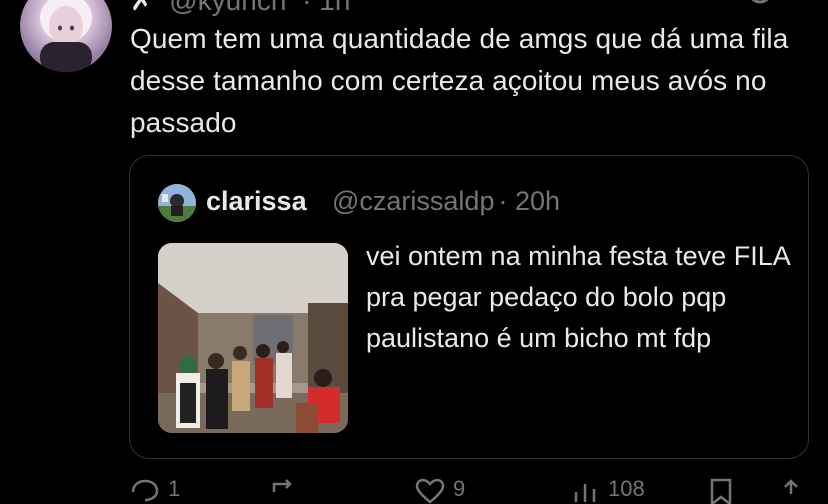  I want to click on share-button, so click(791, 488).